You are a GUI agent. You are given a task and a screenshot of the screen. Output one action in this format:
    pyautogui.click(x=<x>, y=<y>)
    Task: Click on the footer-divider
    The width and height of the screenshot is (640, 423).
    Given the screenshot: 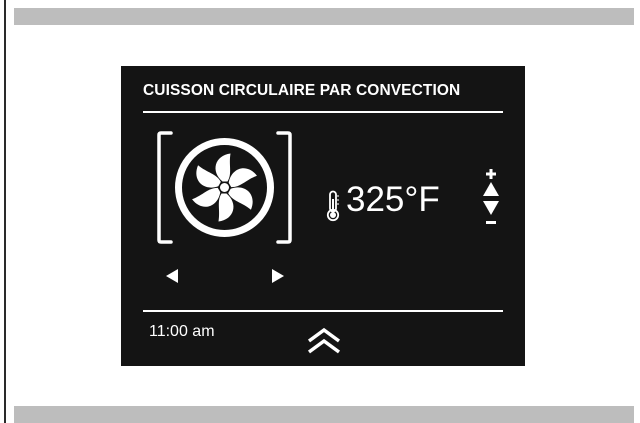 What is the action you would take?
    pyautogui.click(x=323, y=311)
    